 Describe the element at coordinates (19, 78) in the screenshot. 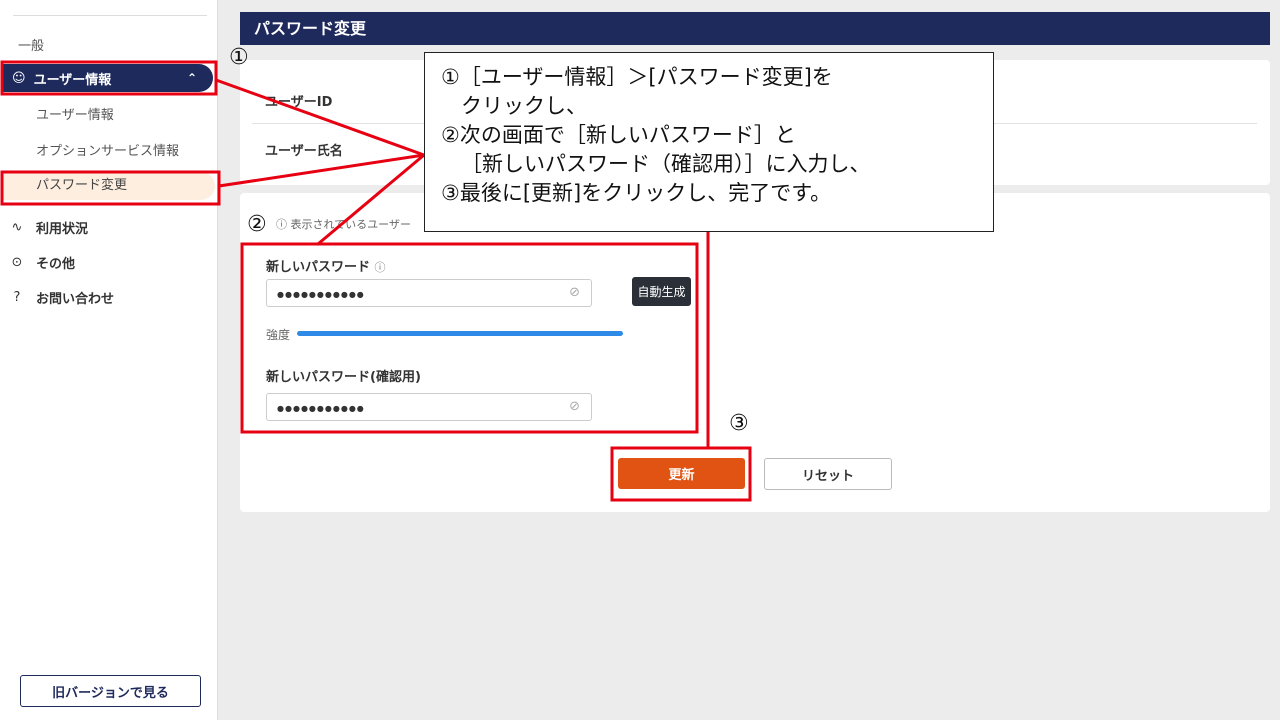

I see `user-icon: ☺` at that location.